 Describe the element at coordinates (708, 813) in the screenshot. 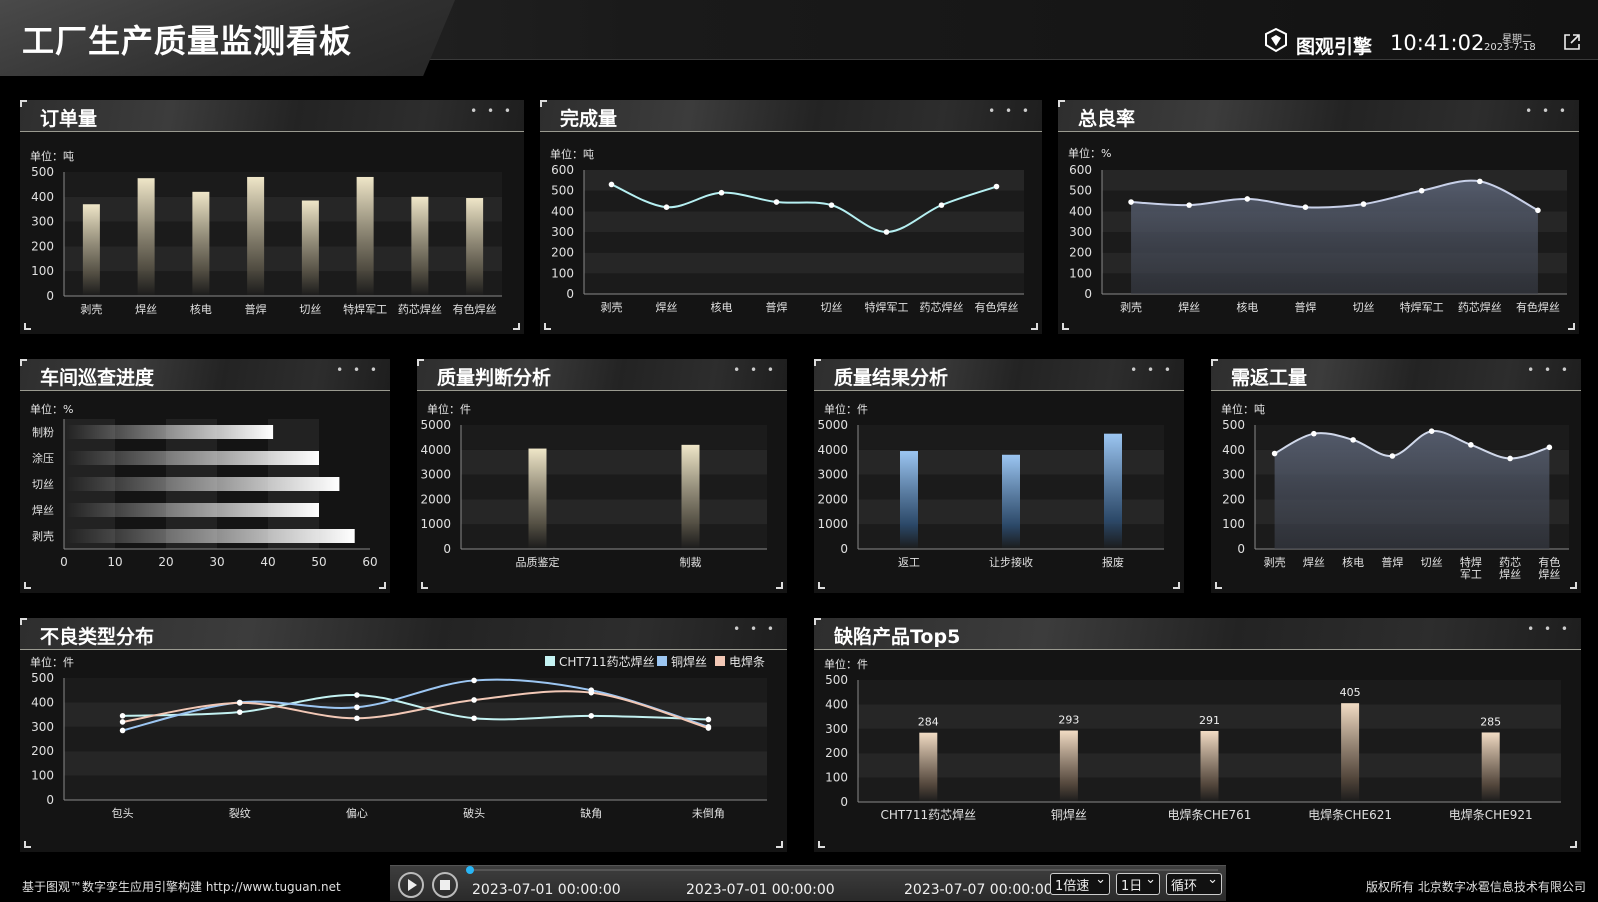

I see `x-tick-label: 未倒角` at that location.